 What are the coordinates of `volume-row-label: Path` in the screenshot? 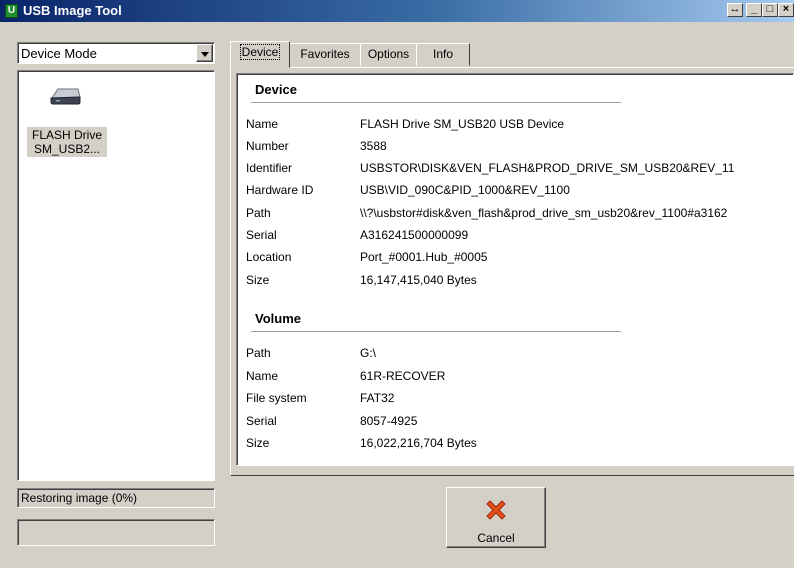 It's located at (258, 353).